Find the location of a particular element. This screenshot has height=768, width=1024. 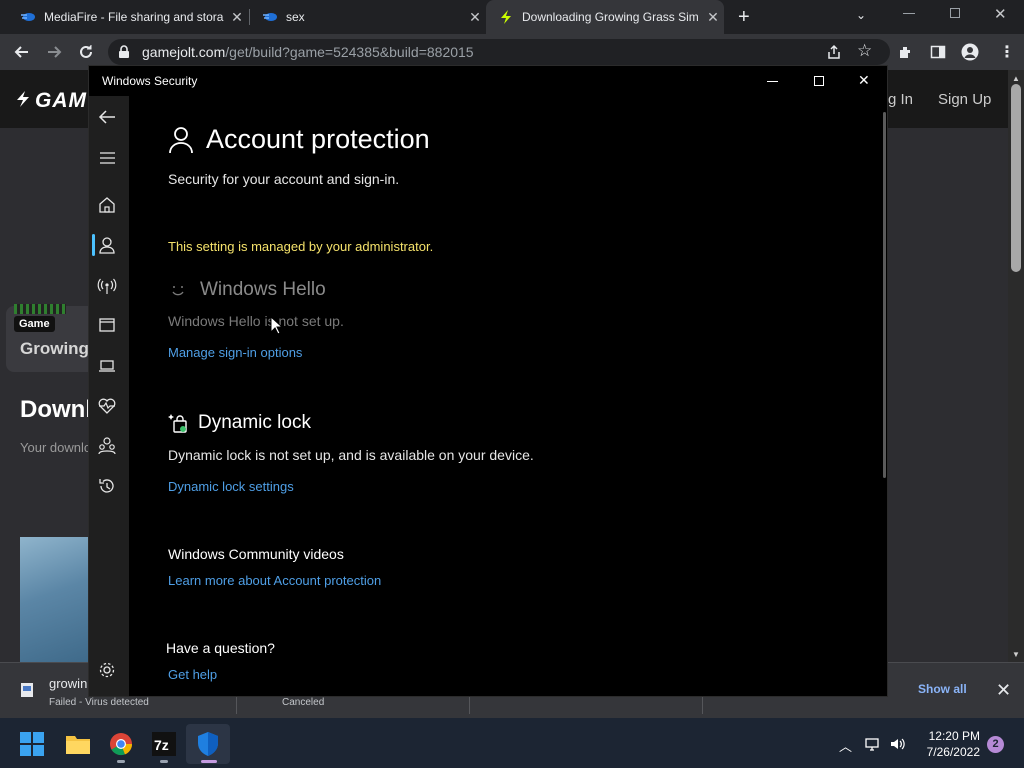

window-maximize-icon is located at coordinates (819, 81).